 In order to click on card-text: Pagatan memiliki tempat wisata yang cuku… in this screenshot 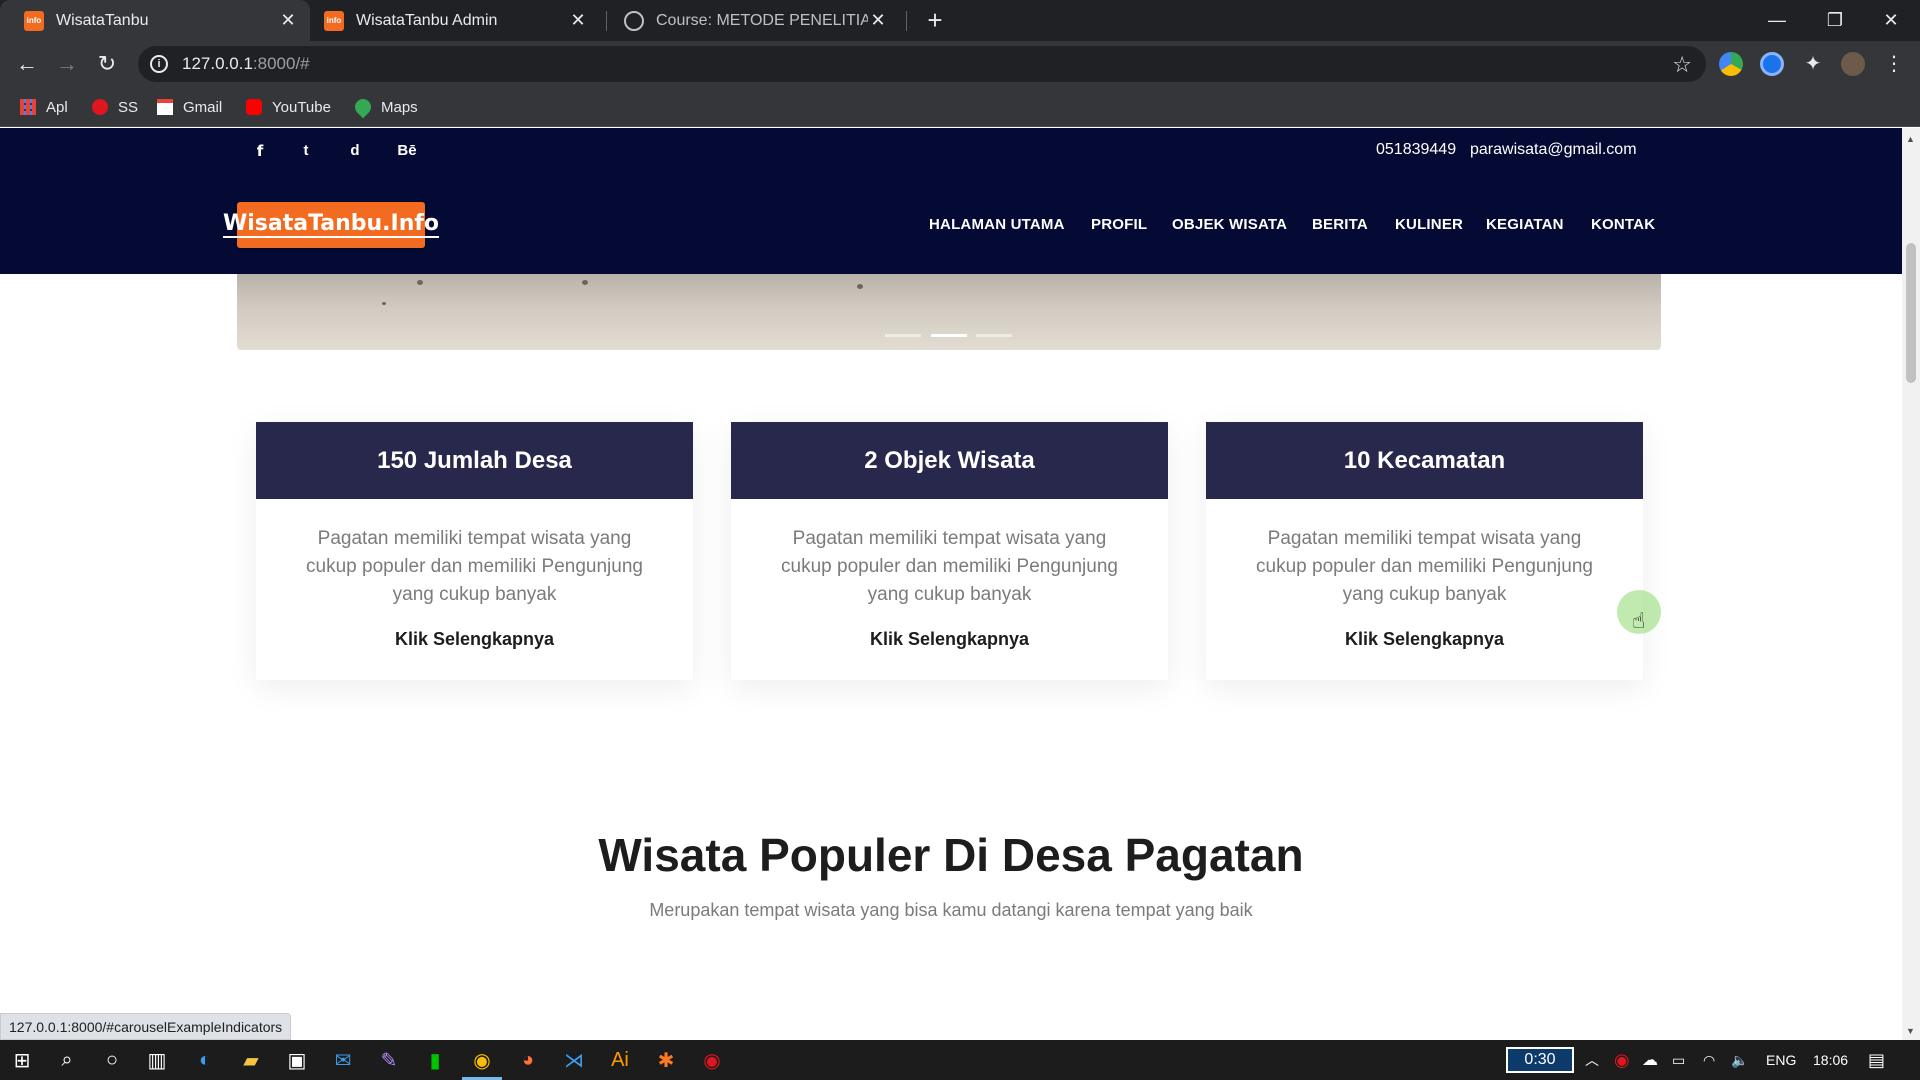, I will do `click(474, 566)`.